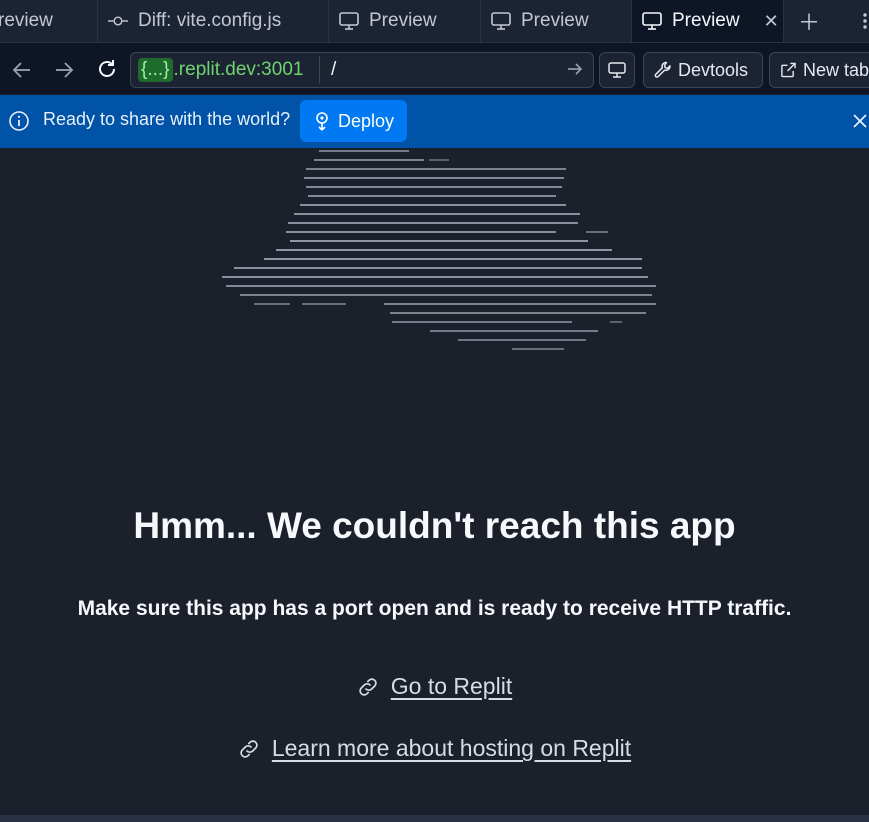  Describe the element at coordinates (167, 119) in the screenshot. I see `banner-message: Ready to share with the world?` at that location.